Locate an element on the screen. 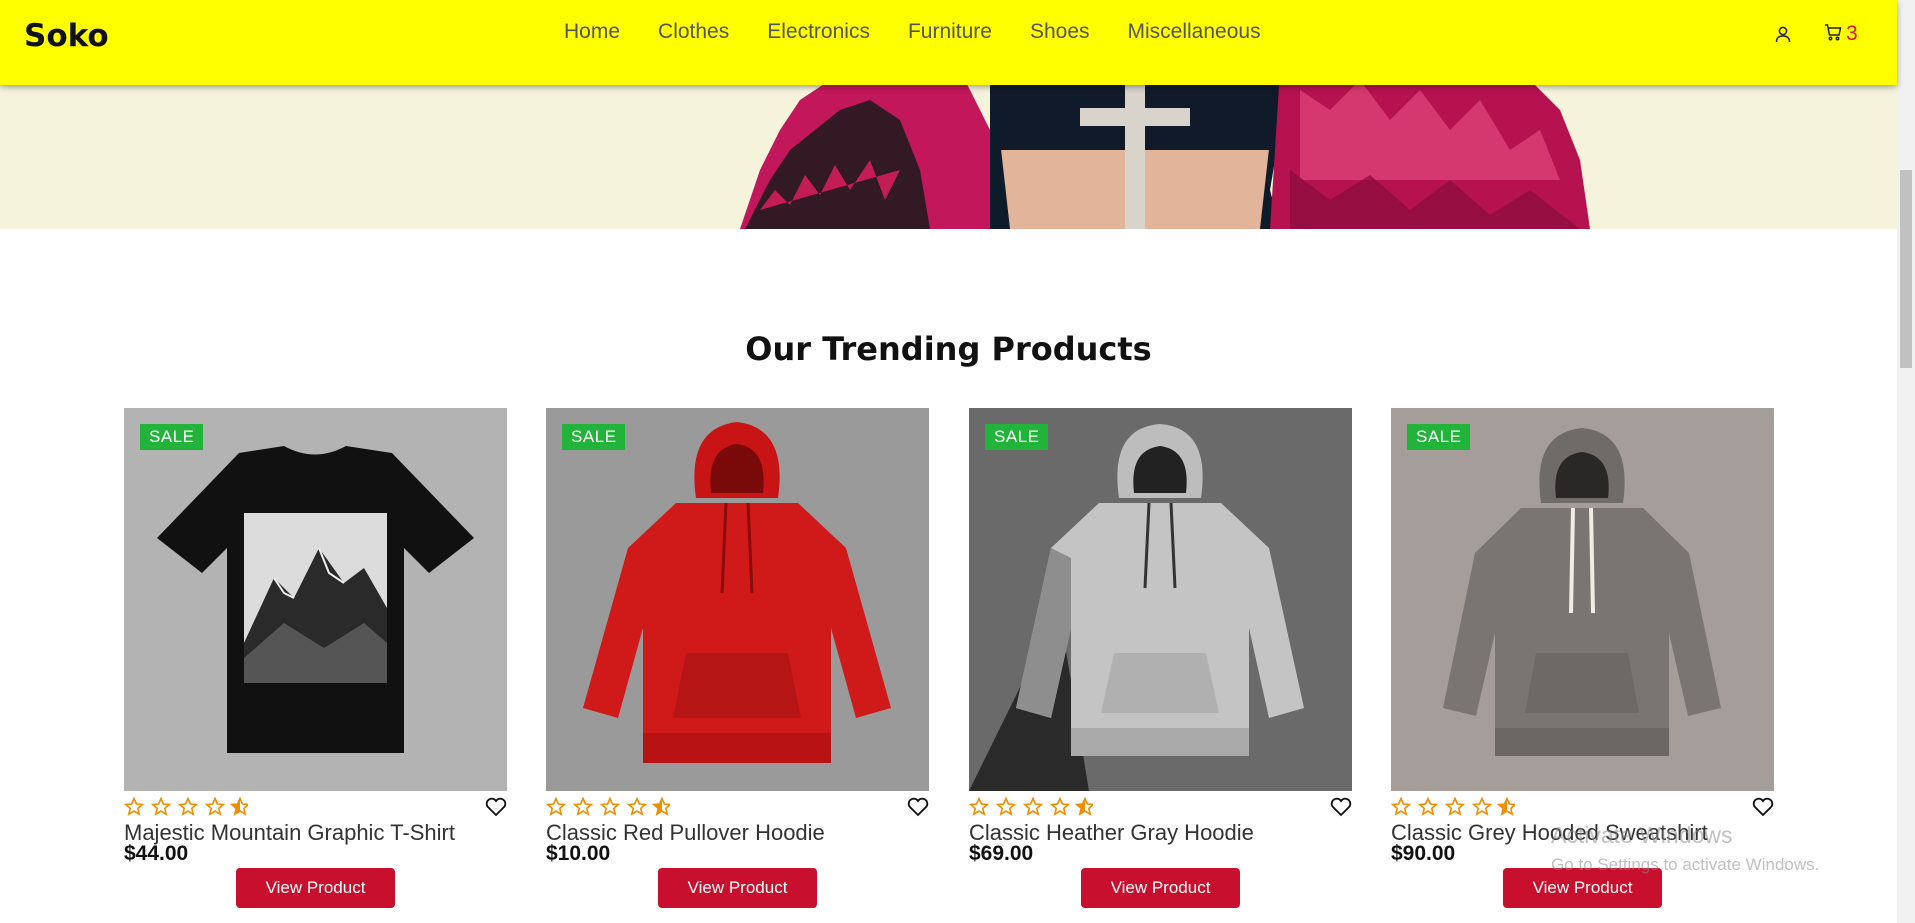  product-price: $44.00 is located at coordinates (156, 853).